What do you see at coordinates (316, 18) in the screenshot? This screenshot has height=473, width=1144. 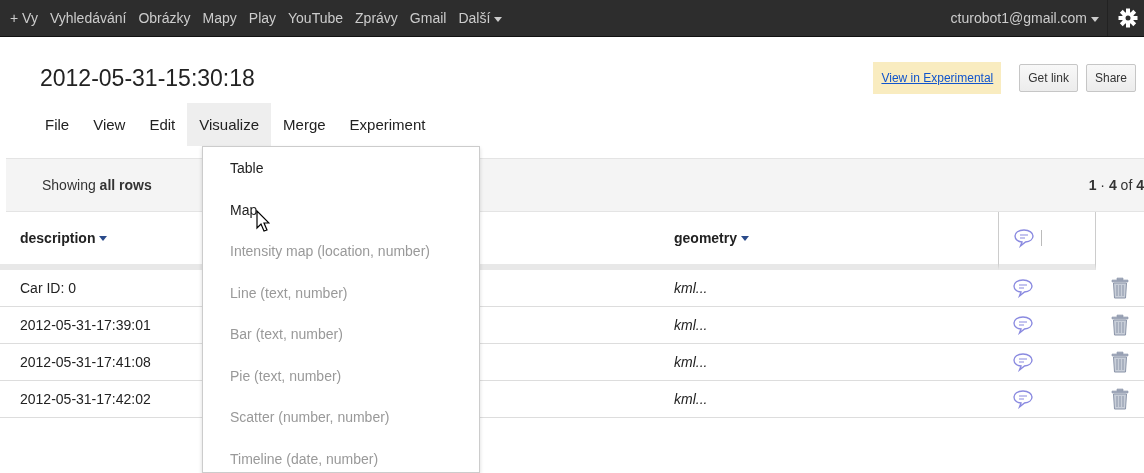 I see `nav-link: YouTube` at bounding box center [316, 18].